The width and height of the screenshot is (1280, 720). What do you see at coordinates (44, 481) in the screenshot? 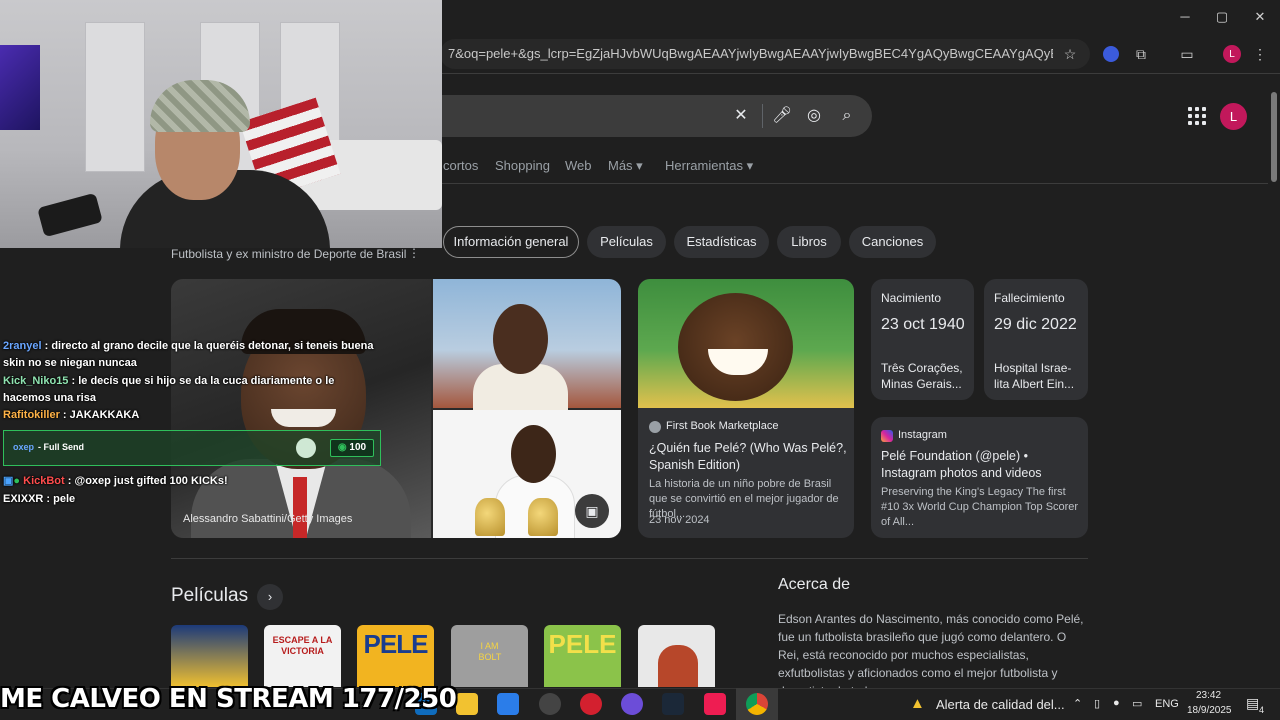
I see `chat-username: KickBot` at bounding box center [44, 481].